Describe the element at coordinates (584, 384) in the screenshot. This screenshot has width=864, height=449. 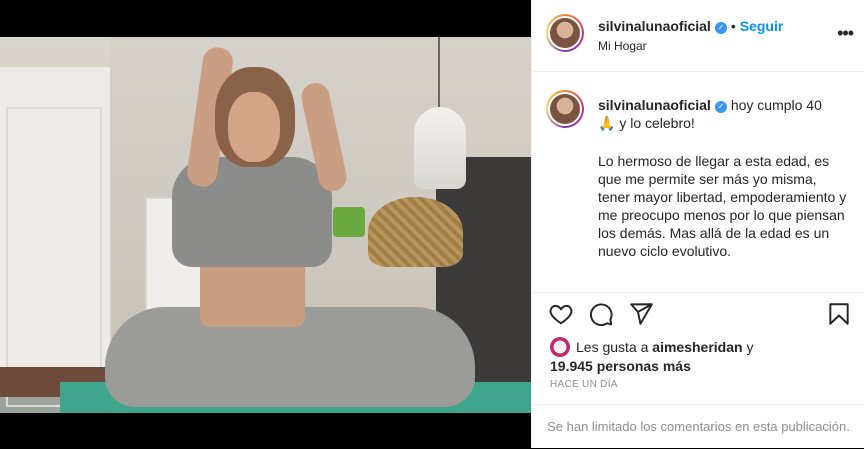
I see `post-timestamp: HACE UN DÍA` at that location.